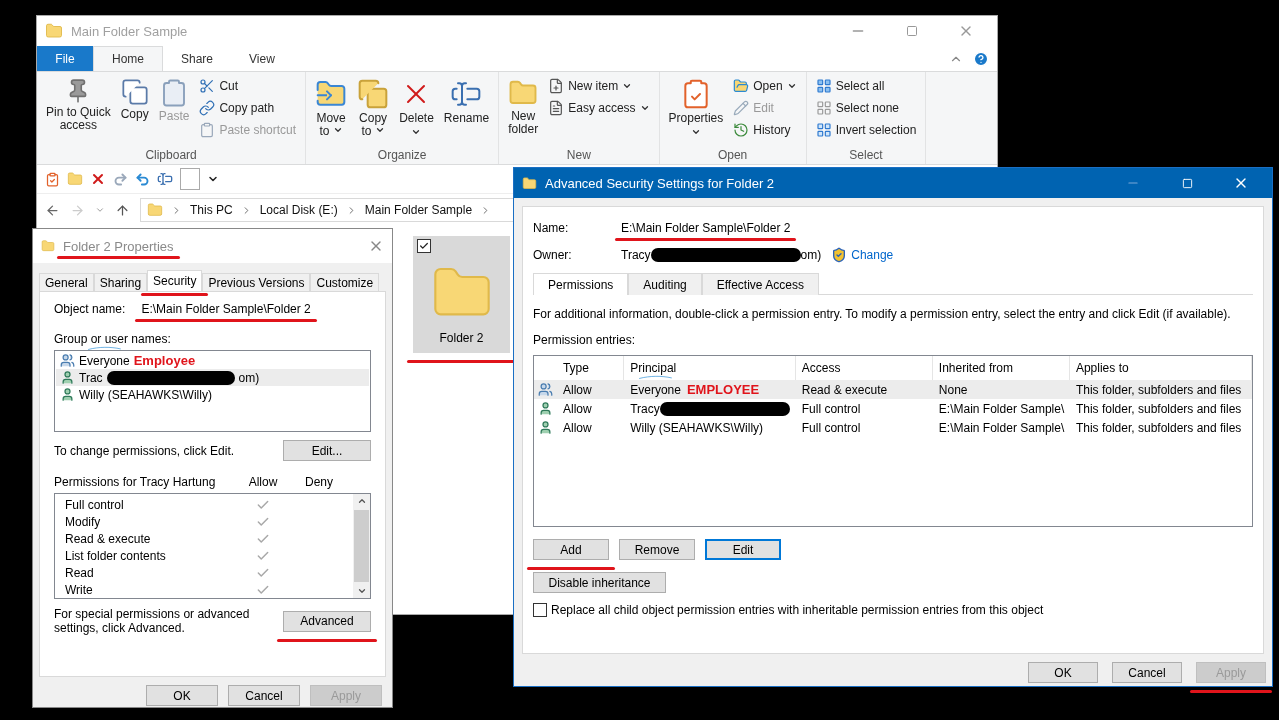 The height and width of the screenshot is (720, 1279). I want to click on info-text: For additional information, double-click a permission entry. To modify a permission entry, select the entry and click Edit (if available)., so click(882, 314).